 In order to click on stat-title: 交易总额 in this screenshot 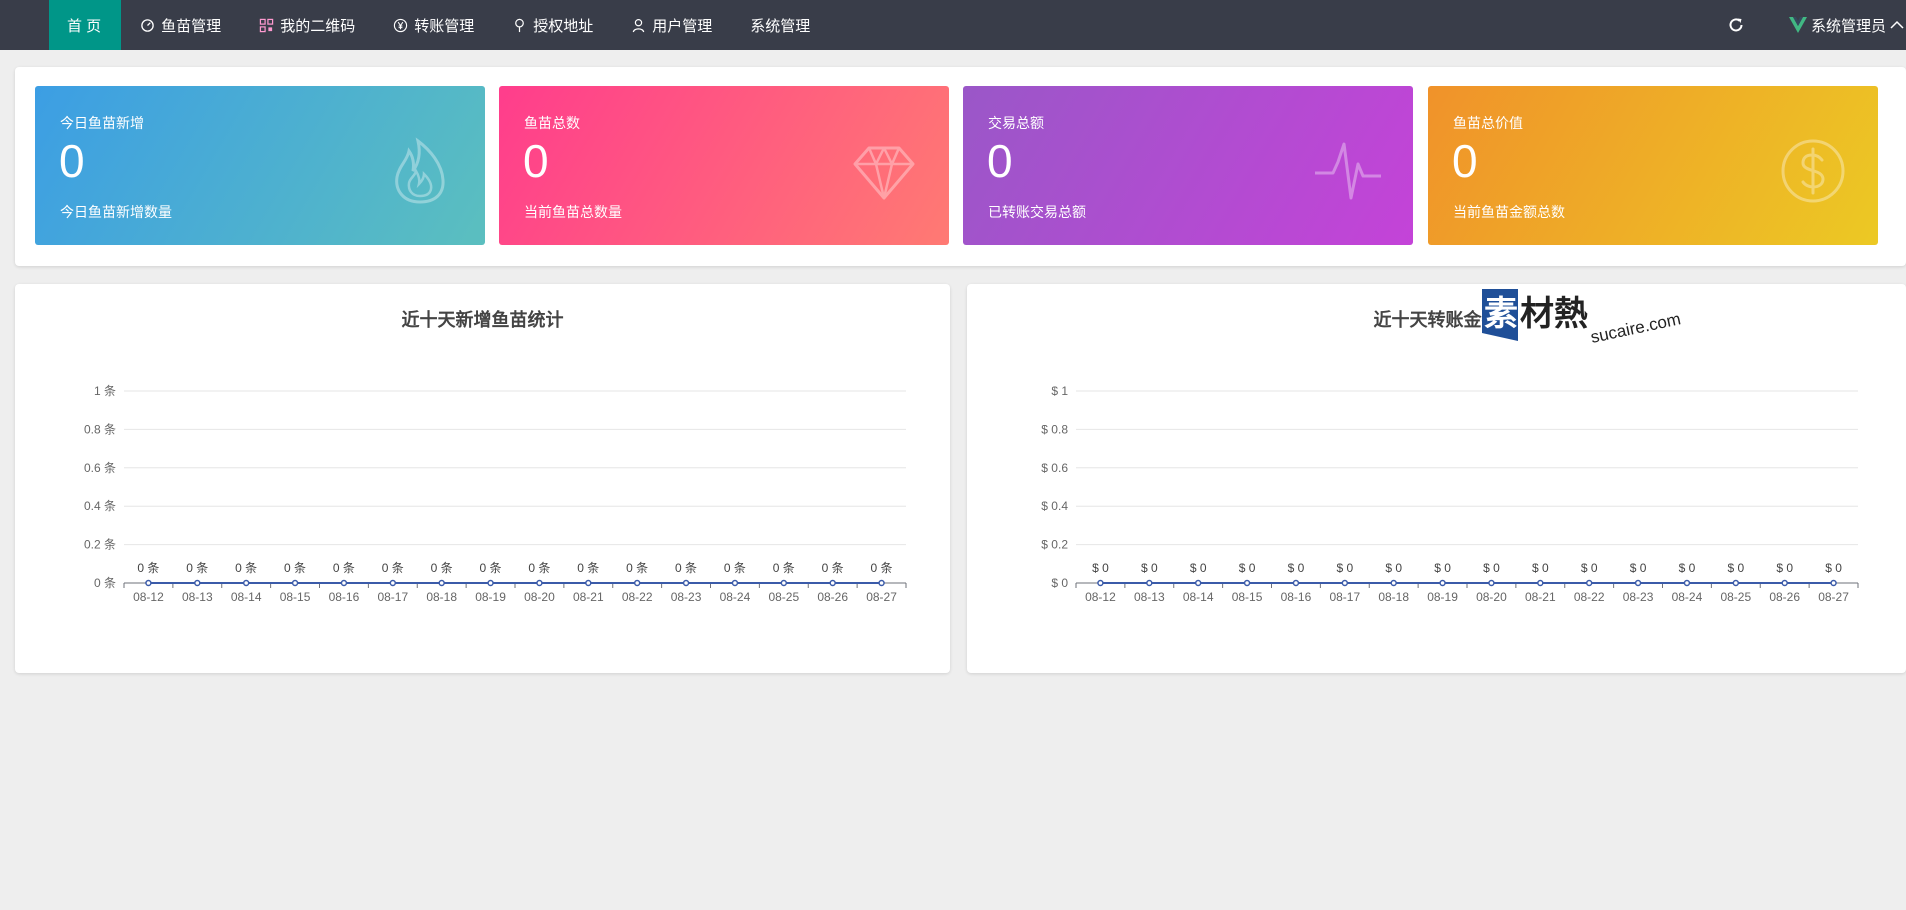, I will do `click(1016, 123)`.